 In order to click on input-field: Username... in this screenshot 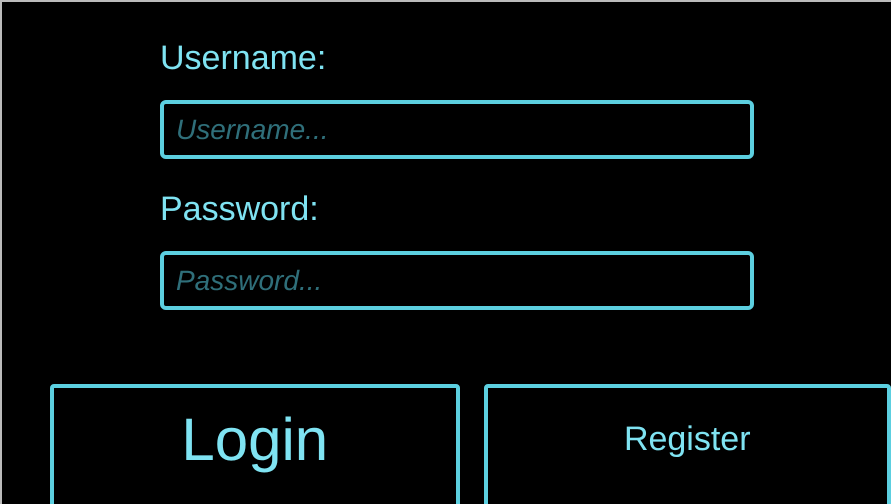, I will do `click(457, 129)`.